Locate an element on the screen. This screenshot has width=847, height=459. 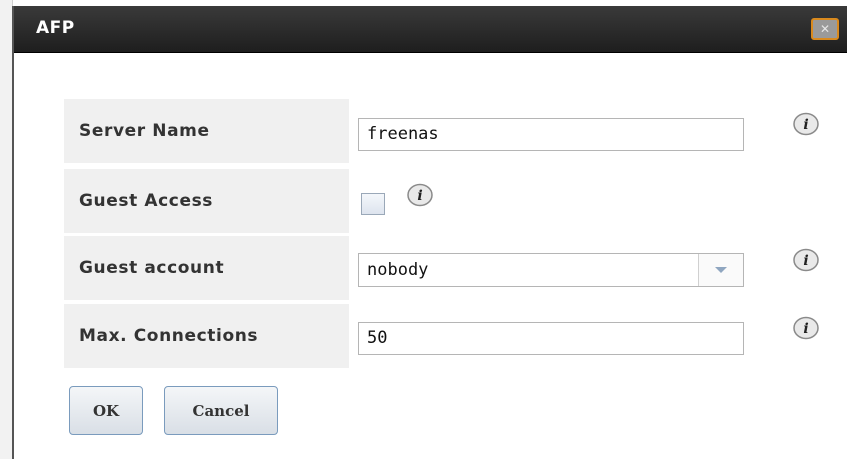
dropdown-toggle is located at coordinates (720, 270).